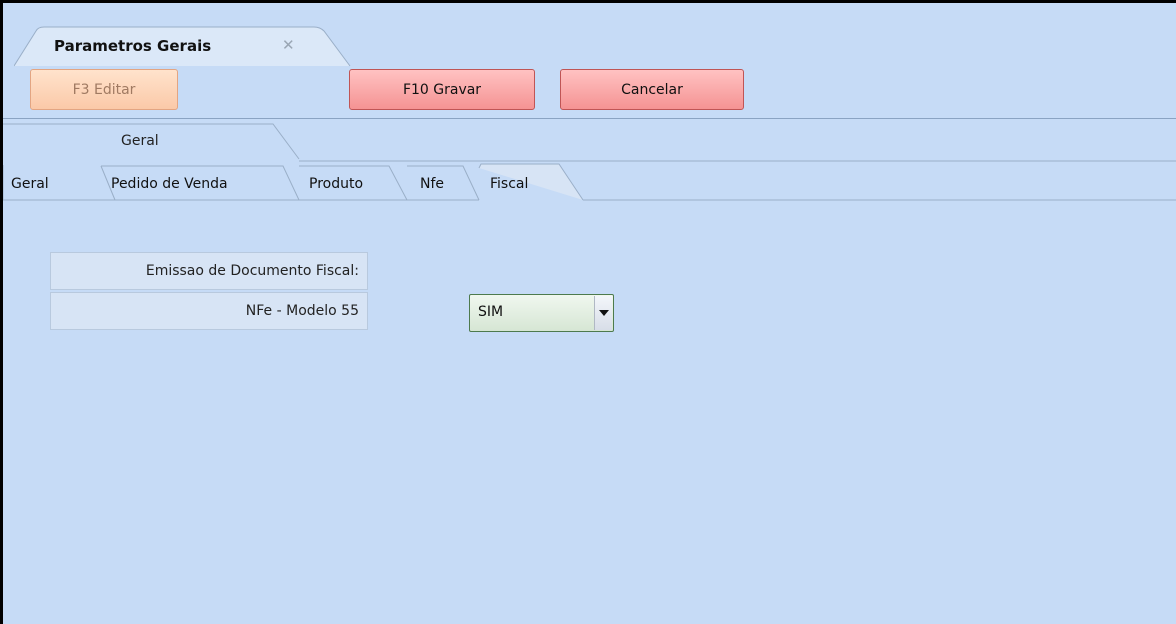  What do you see at coordinates (169, 184) in the screenshot?
I see `tab-pedido-de-venda: Pedido de Venda` at bounding box center [169, 184].